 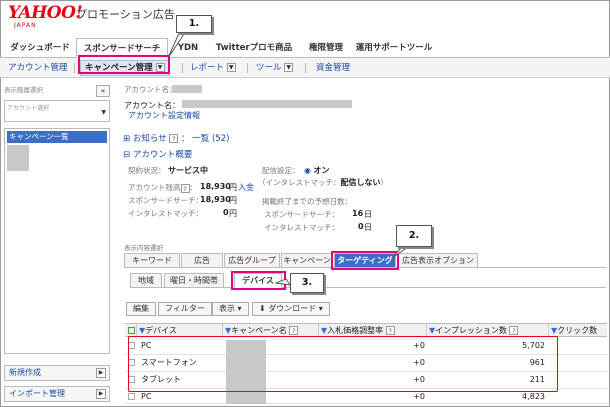 I want to click on callout-3: 3., so click(x=307, y=283).